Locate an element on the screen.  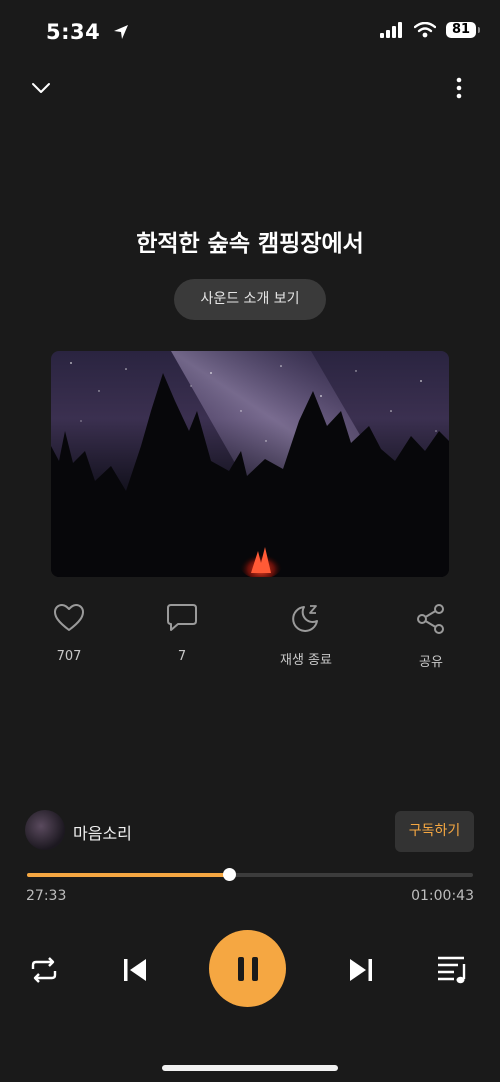
share-action: 공유 is located at coordinates (431, 636).